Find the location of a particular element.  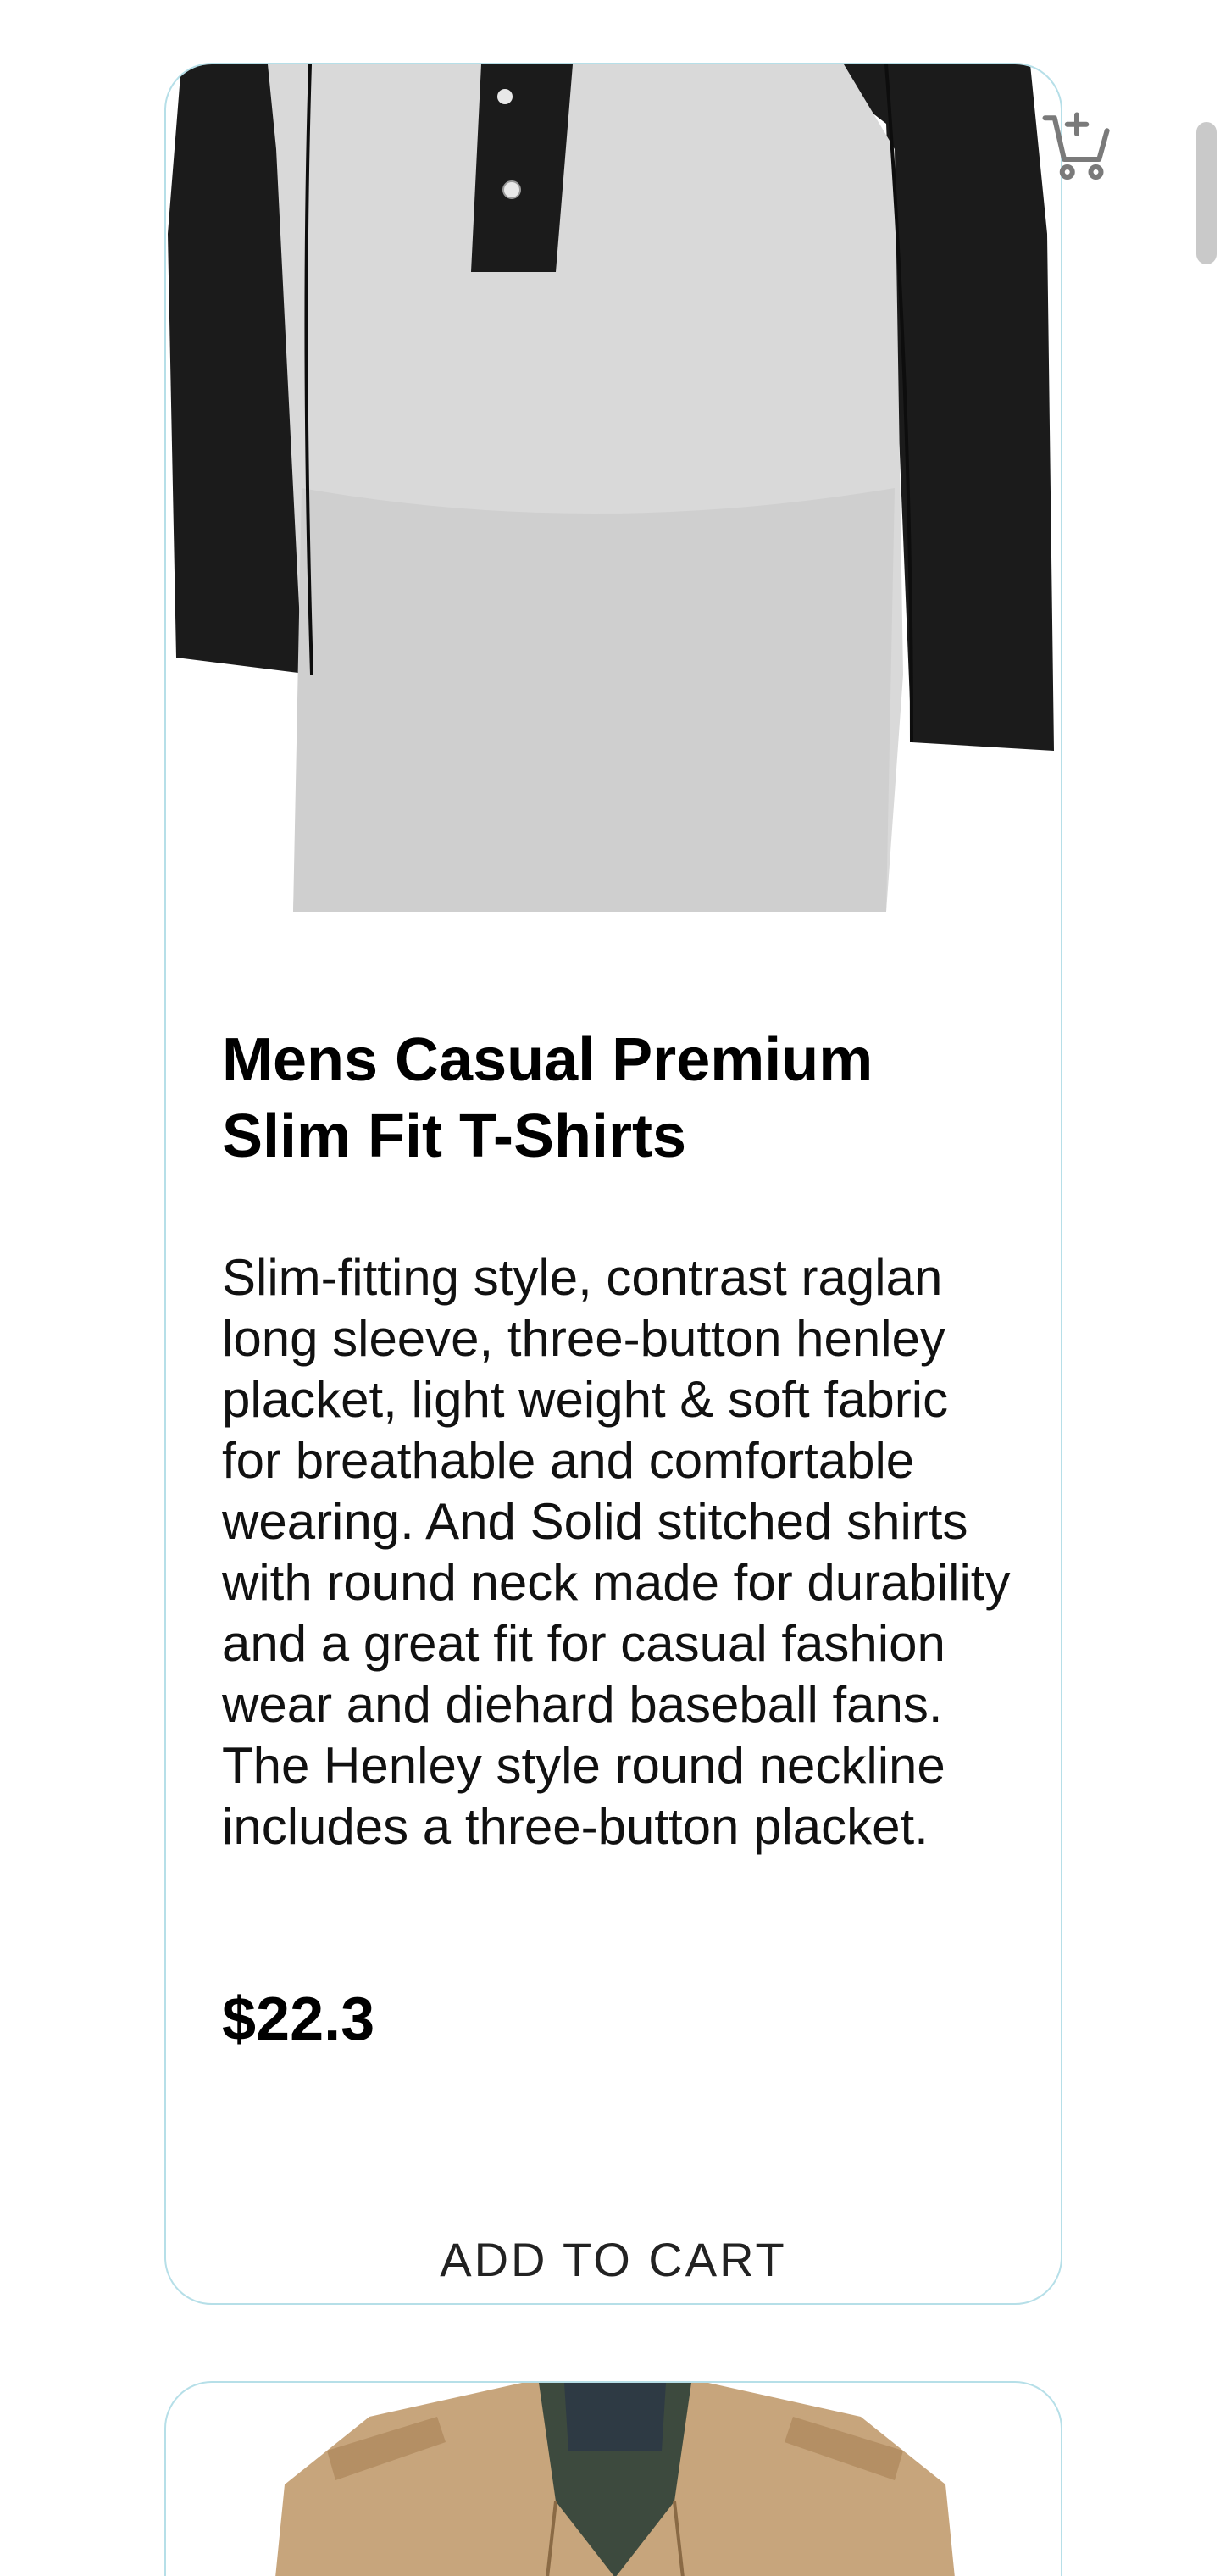

product-image is located at coordinates (613, 2479).